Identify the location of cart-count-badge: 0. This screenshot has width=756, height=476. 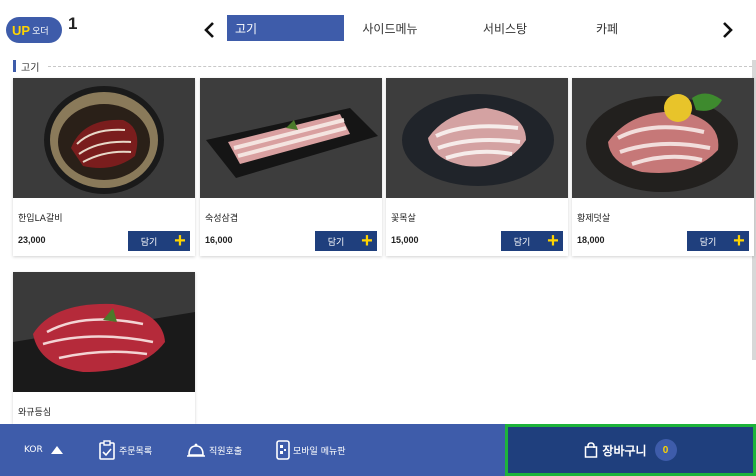
(665, 450).